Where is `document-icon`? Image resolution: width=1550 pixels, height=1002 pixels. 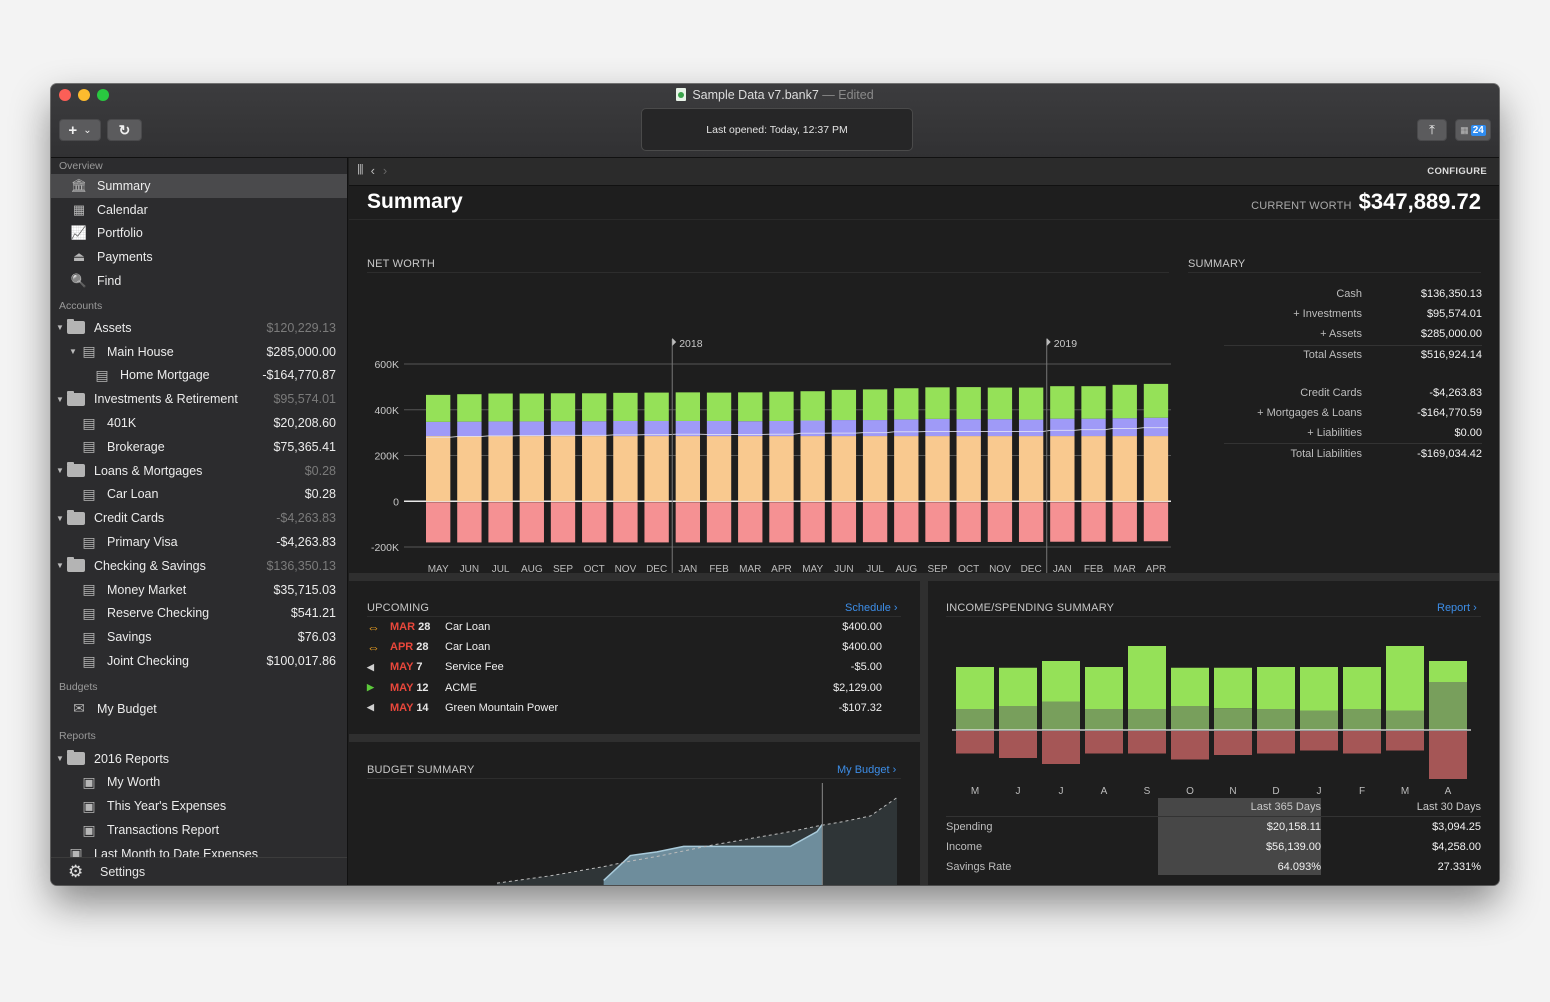 document-icon is located at coordinates (681, 94).